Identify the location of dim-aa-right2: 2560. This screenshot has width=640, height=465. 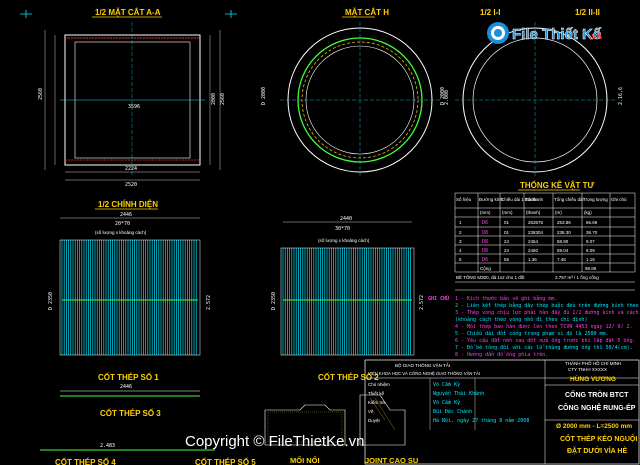
(223, 99).